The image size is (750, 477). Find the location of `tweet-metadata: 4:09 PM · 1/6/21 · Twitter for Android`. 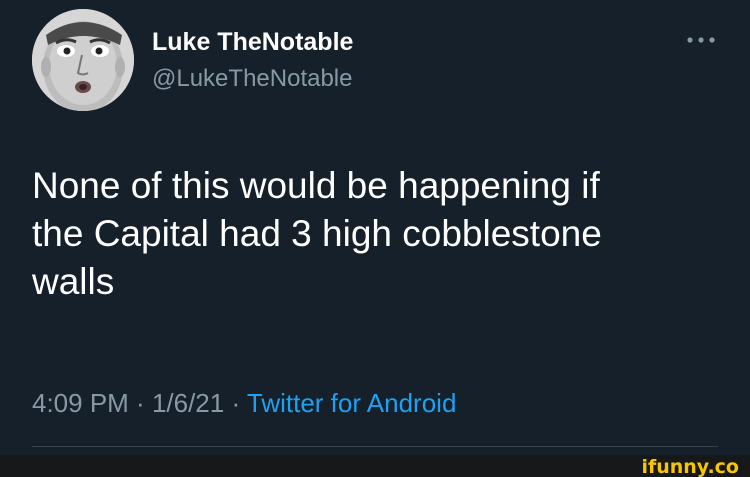

tweet-metadata: 4:09 PM · 1/6/21 · Twitter for Android is located at coordinates (244, 403).